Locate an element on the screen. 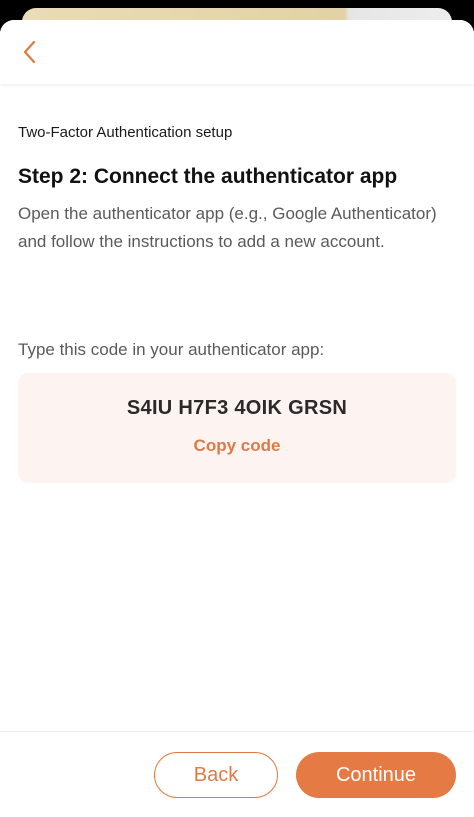  copy-code-button: Copy code is located at coordinates (237, 446).